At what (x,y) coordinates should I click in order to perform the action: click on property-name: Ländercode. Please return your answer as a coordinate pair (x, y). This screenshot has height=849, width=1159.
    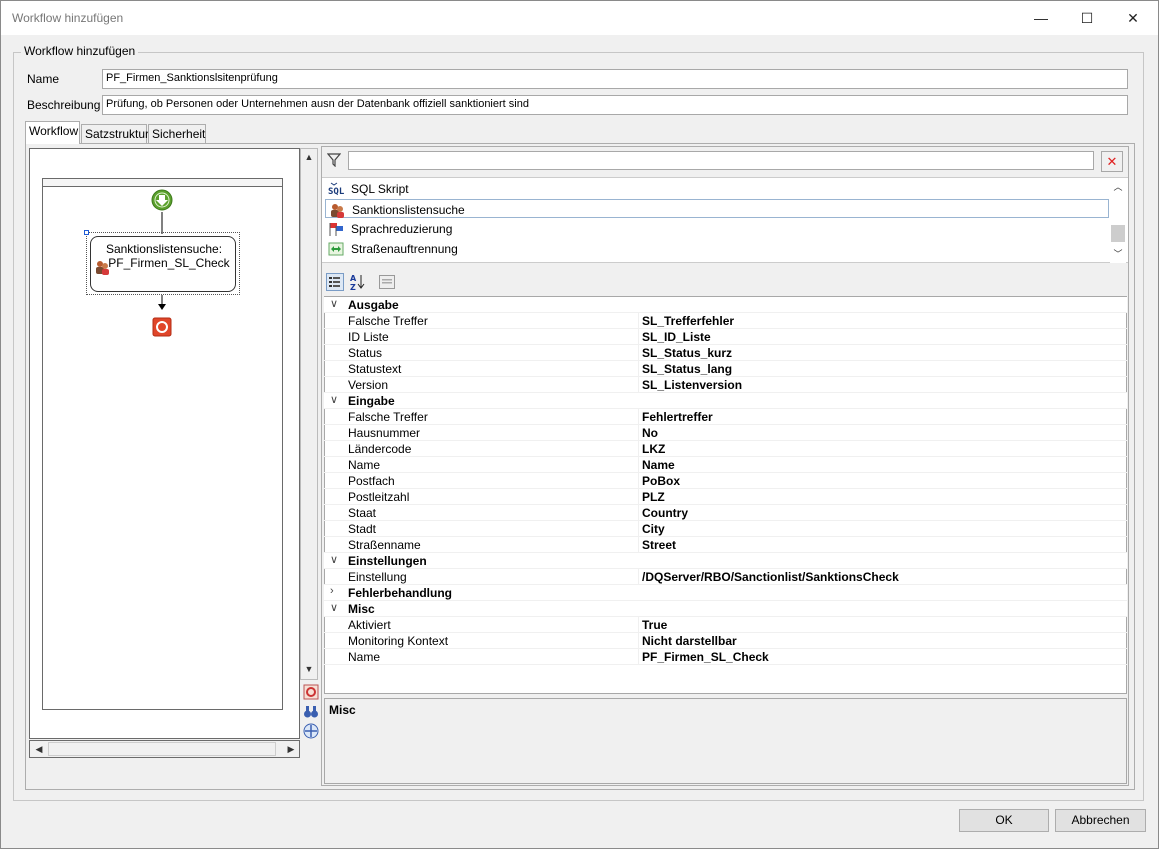
    Looking at the image, I should click on (380, 449).